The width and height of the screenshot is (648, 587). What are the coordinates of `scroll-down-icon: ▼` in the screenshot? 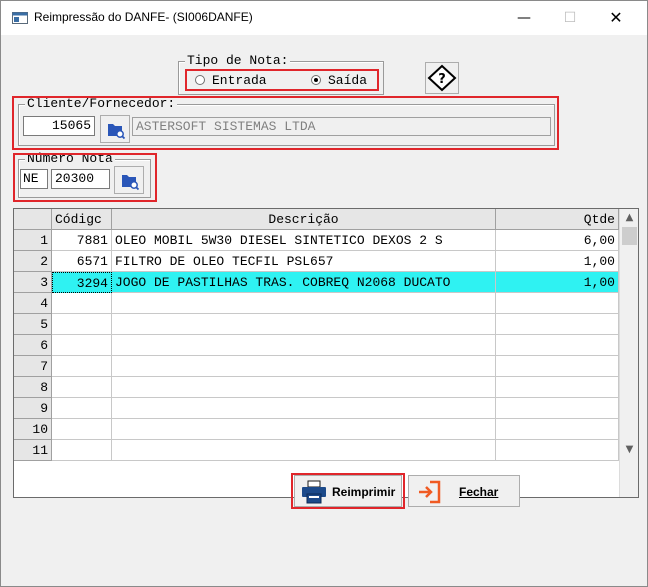 It's located at (629, 450).